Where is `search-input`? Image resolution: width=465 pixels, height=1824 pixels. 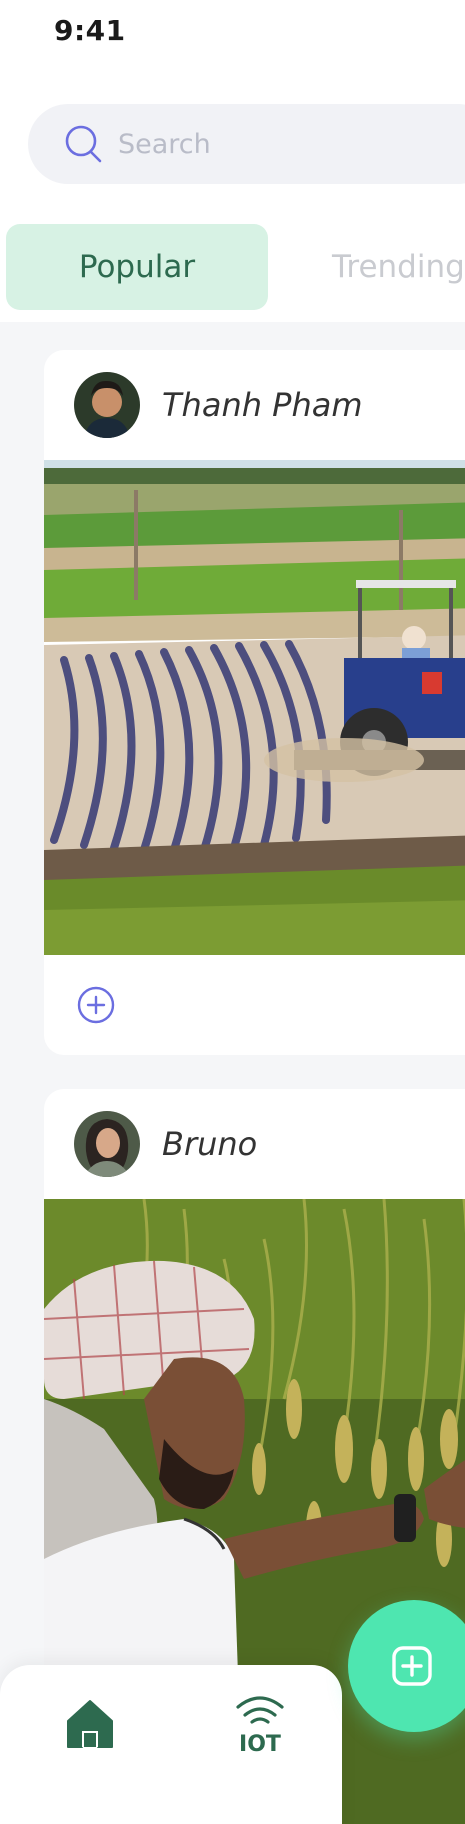 search-input is located at coordinates (268, 144).